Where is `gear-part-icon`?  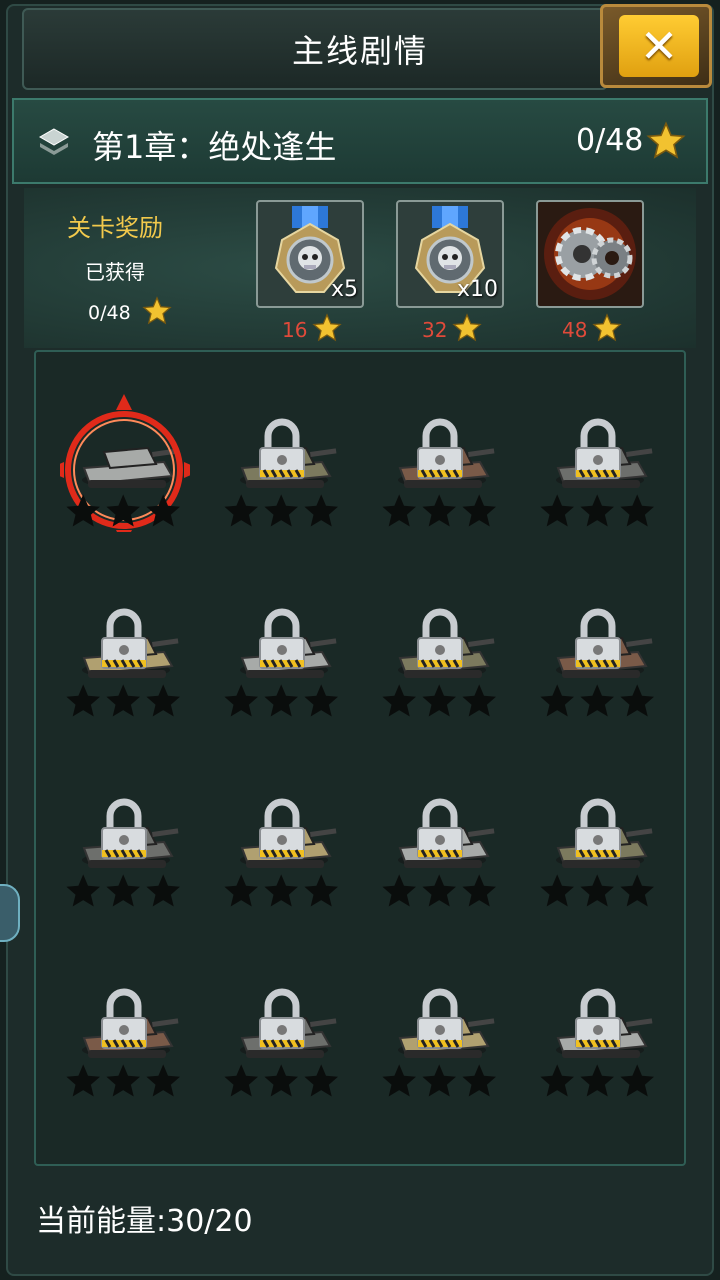
gear-part-icon is located at coordinates (590, 254).